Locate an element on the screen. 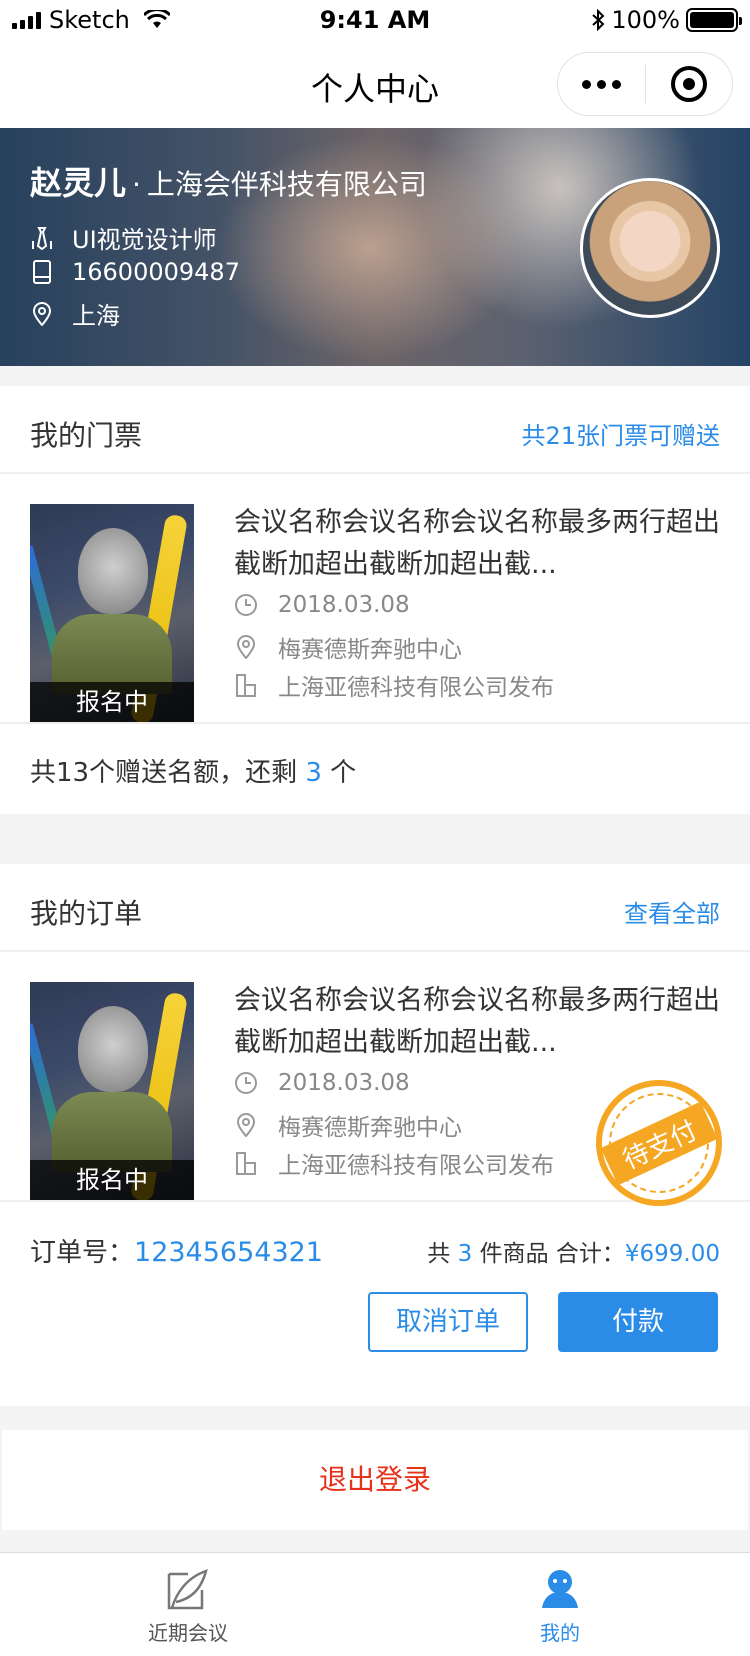 This screenshot has width=750, height=1656. close-target-icon is located at coordinates (689, 84).